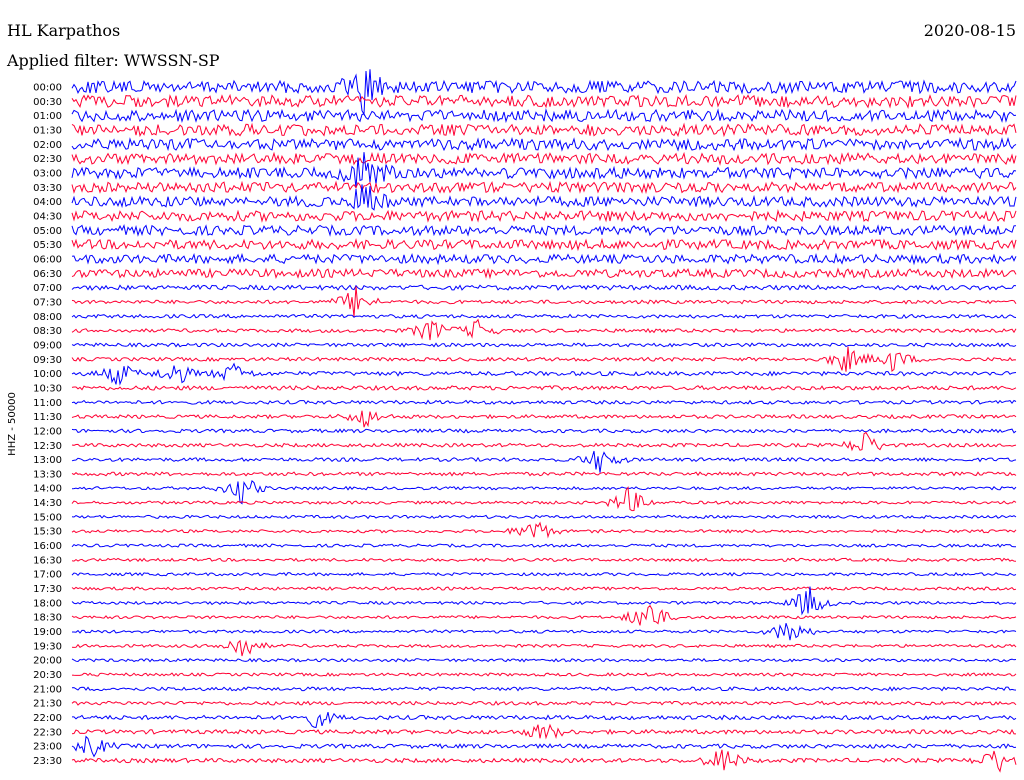 This screenshot has height=780, width=1024. What do you see at coordinates (47, 317) in the screenshot?
I see `row-time-label: 08:00` at bounding box center [47, 317].